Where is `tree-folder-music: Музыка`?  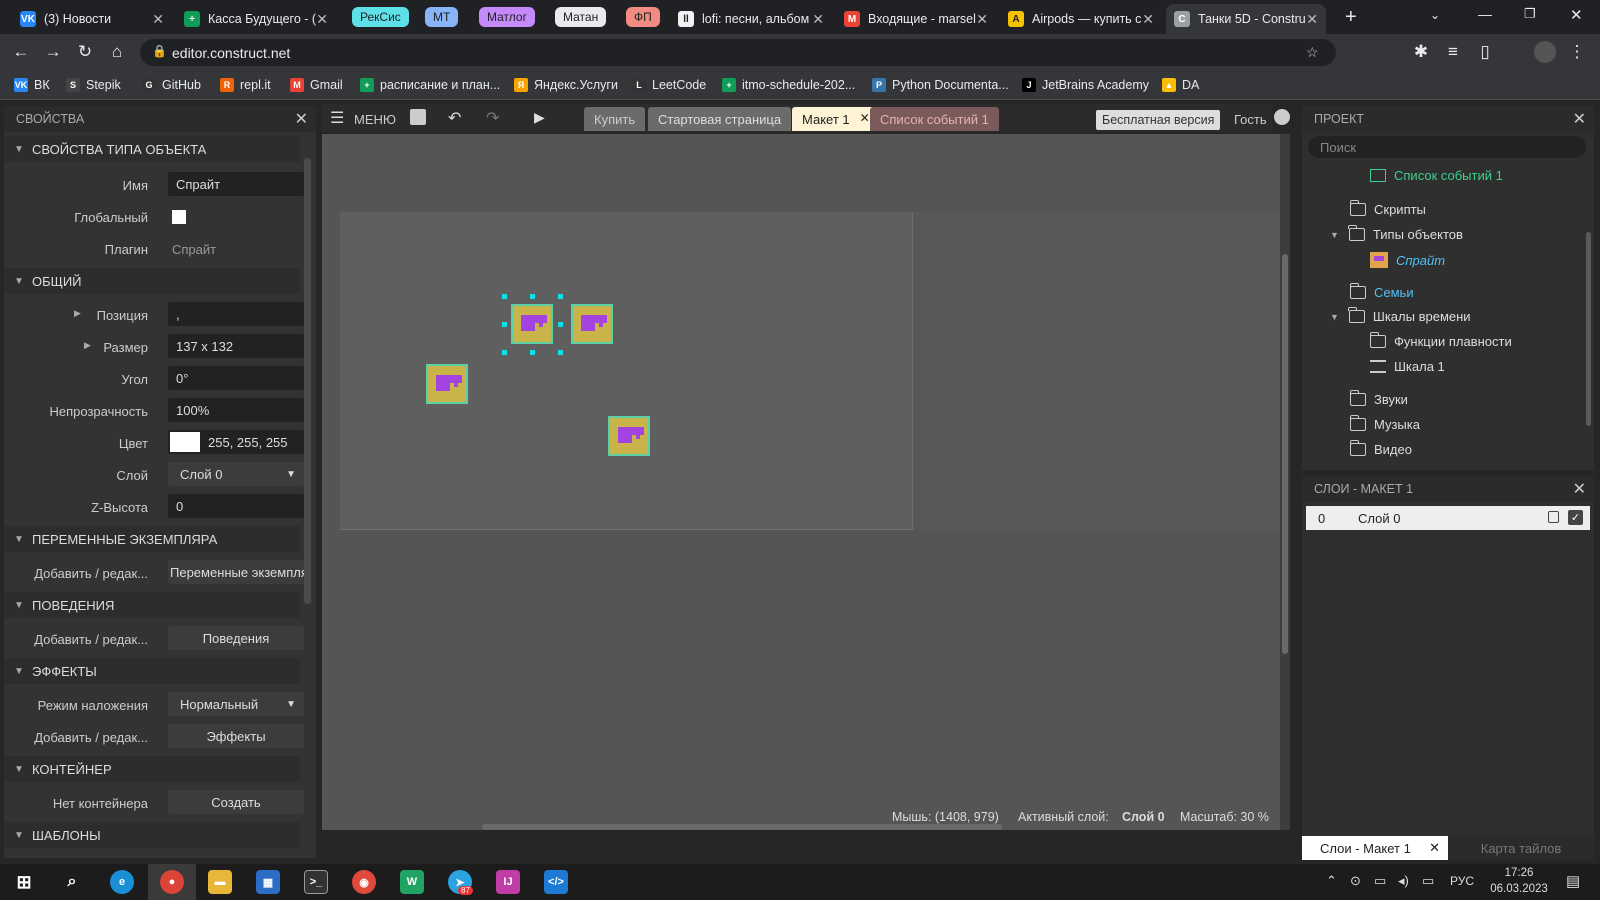 tree-folder-music: Музыка is located at coordinates (1384, 423).